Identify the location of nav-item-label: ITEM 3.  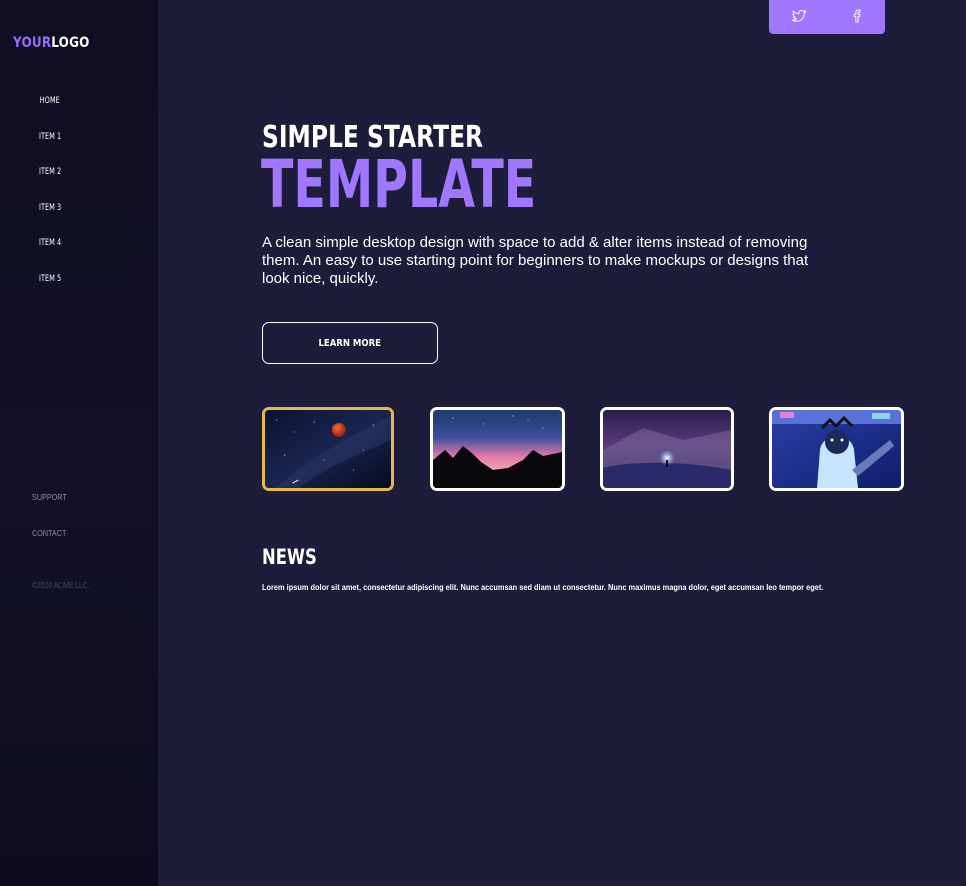
(50, 207).